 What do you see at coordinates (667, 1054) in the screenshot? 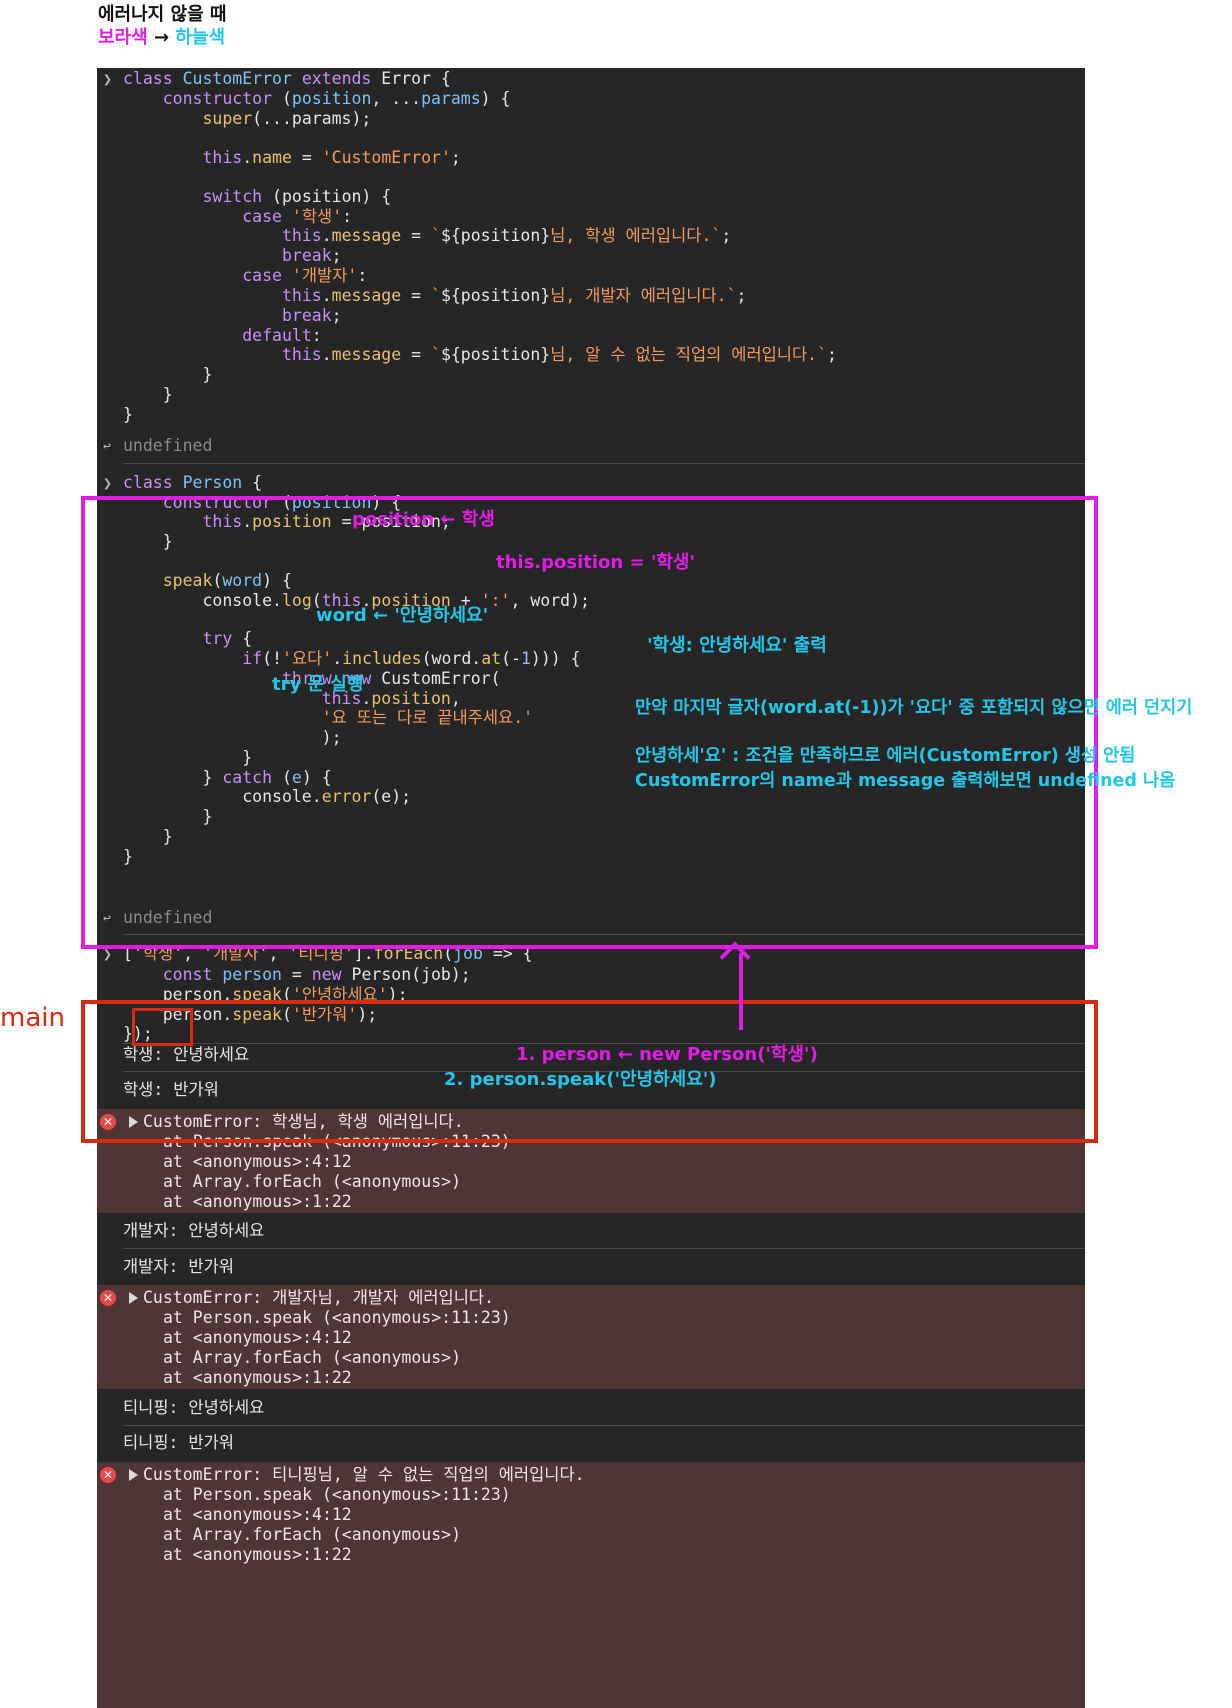
I see `annotation-person: 1. person ← new Person('학생')` at bounding box center [667, 1054].